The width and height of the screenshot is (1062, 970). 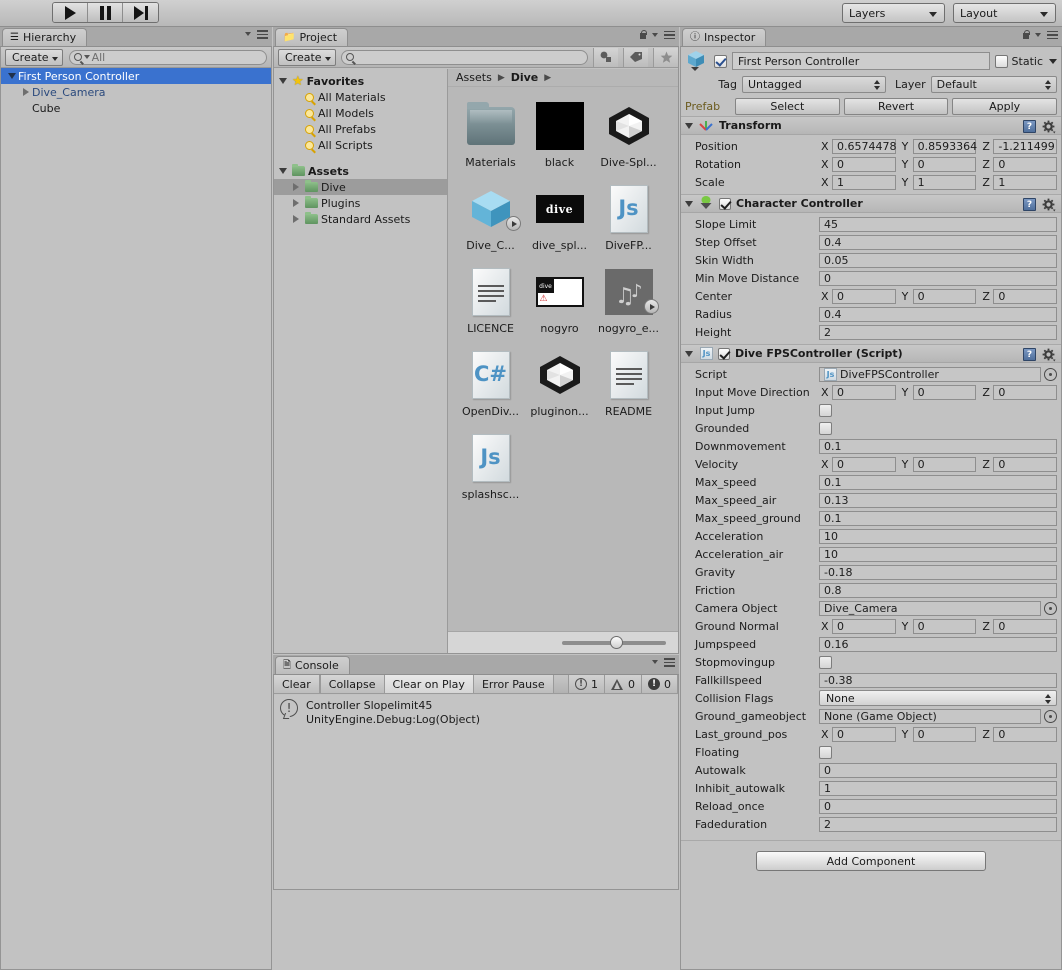 I want to click on property-input: 0.8, so click(x=938, y=590).